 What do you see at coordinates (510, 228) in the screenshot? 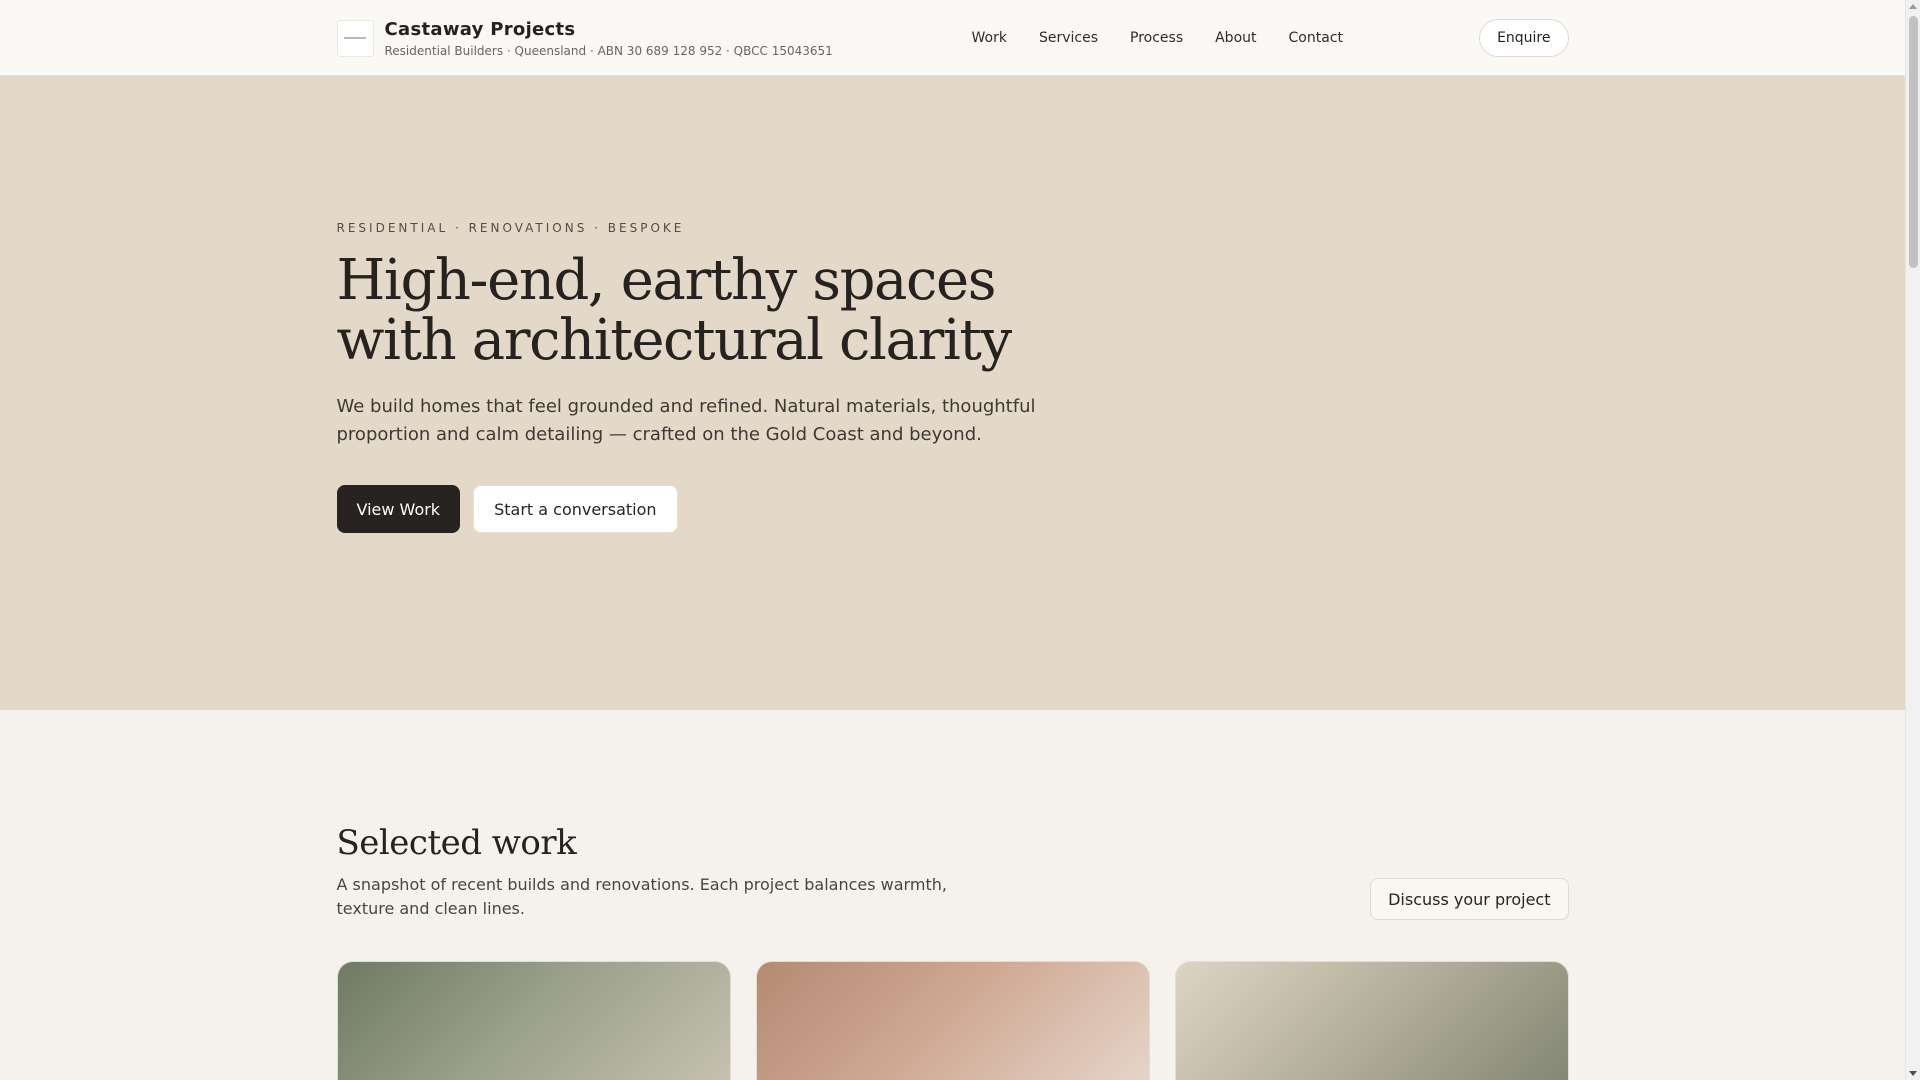
I see `hero-eyebrow: RESIDENTIAL · RENOVATIONS · BESPOKE` at bounding box center [510, 228].